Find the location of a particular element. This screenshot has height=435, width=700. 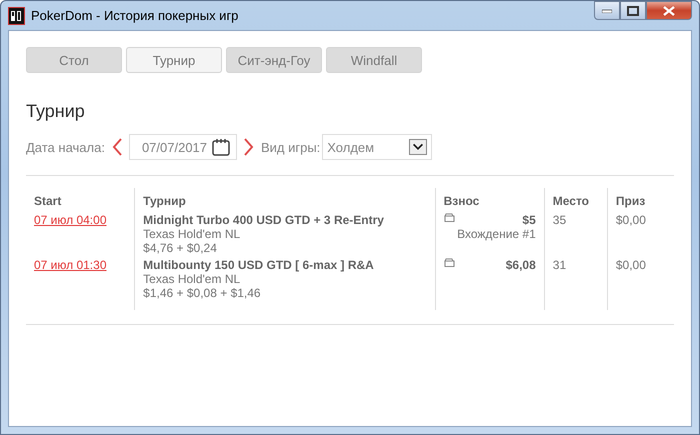

window-title: PokerDom - История покерных игр is located at coordinates (135, 15).